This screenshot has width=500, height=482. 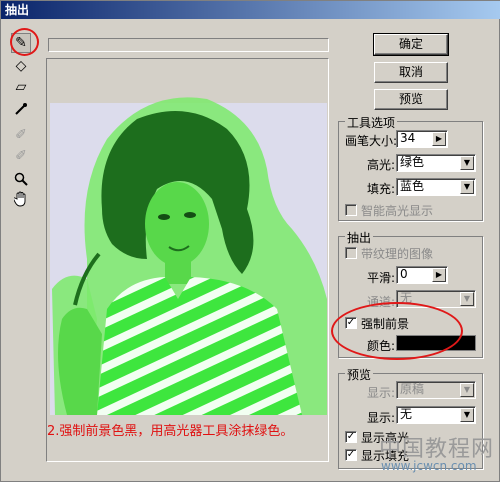 What do you see at coordinates (422, 275) in the screenshot?
I see `smooth-input: 0 ▶` at bounding box center [422, 275].